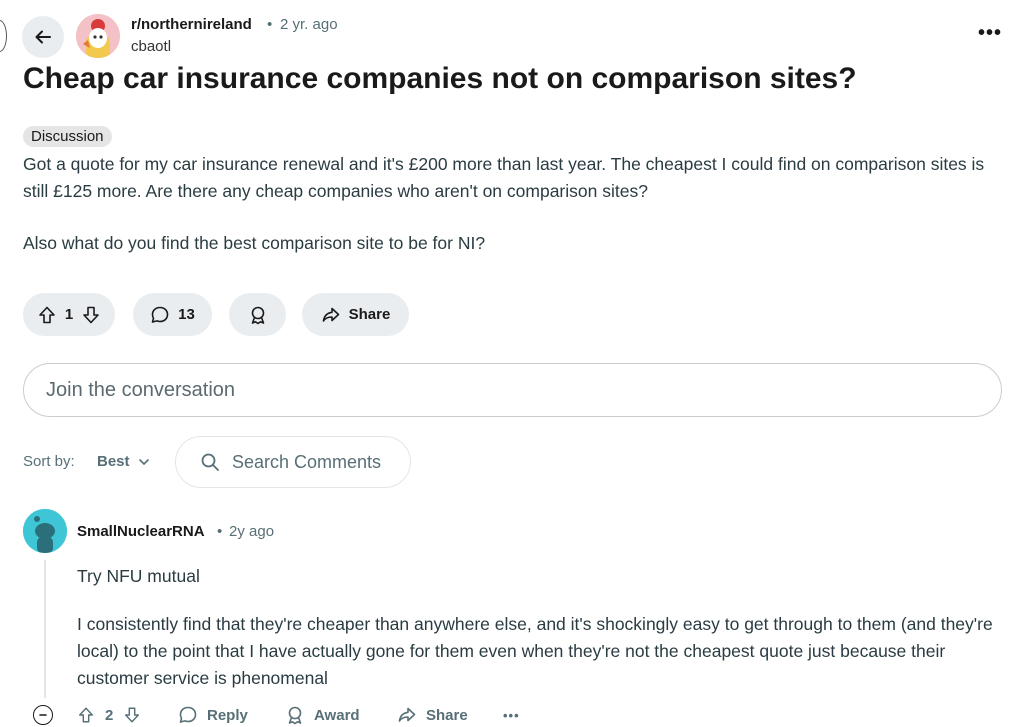 This screenshot has height=727, width=1024. Describe the element at coordinates (252, 531) in the screenshot. I see `comment-age: 2y ago` at that location.